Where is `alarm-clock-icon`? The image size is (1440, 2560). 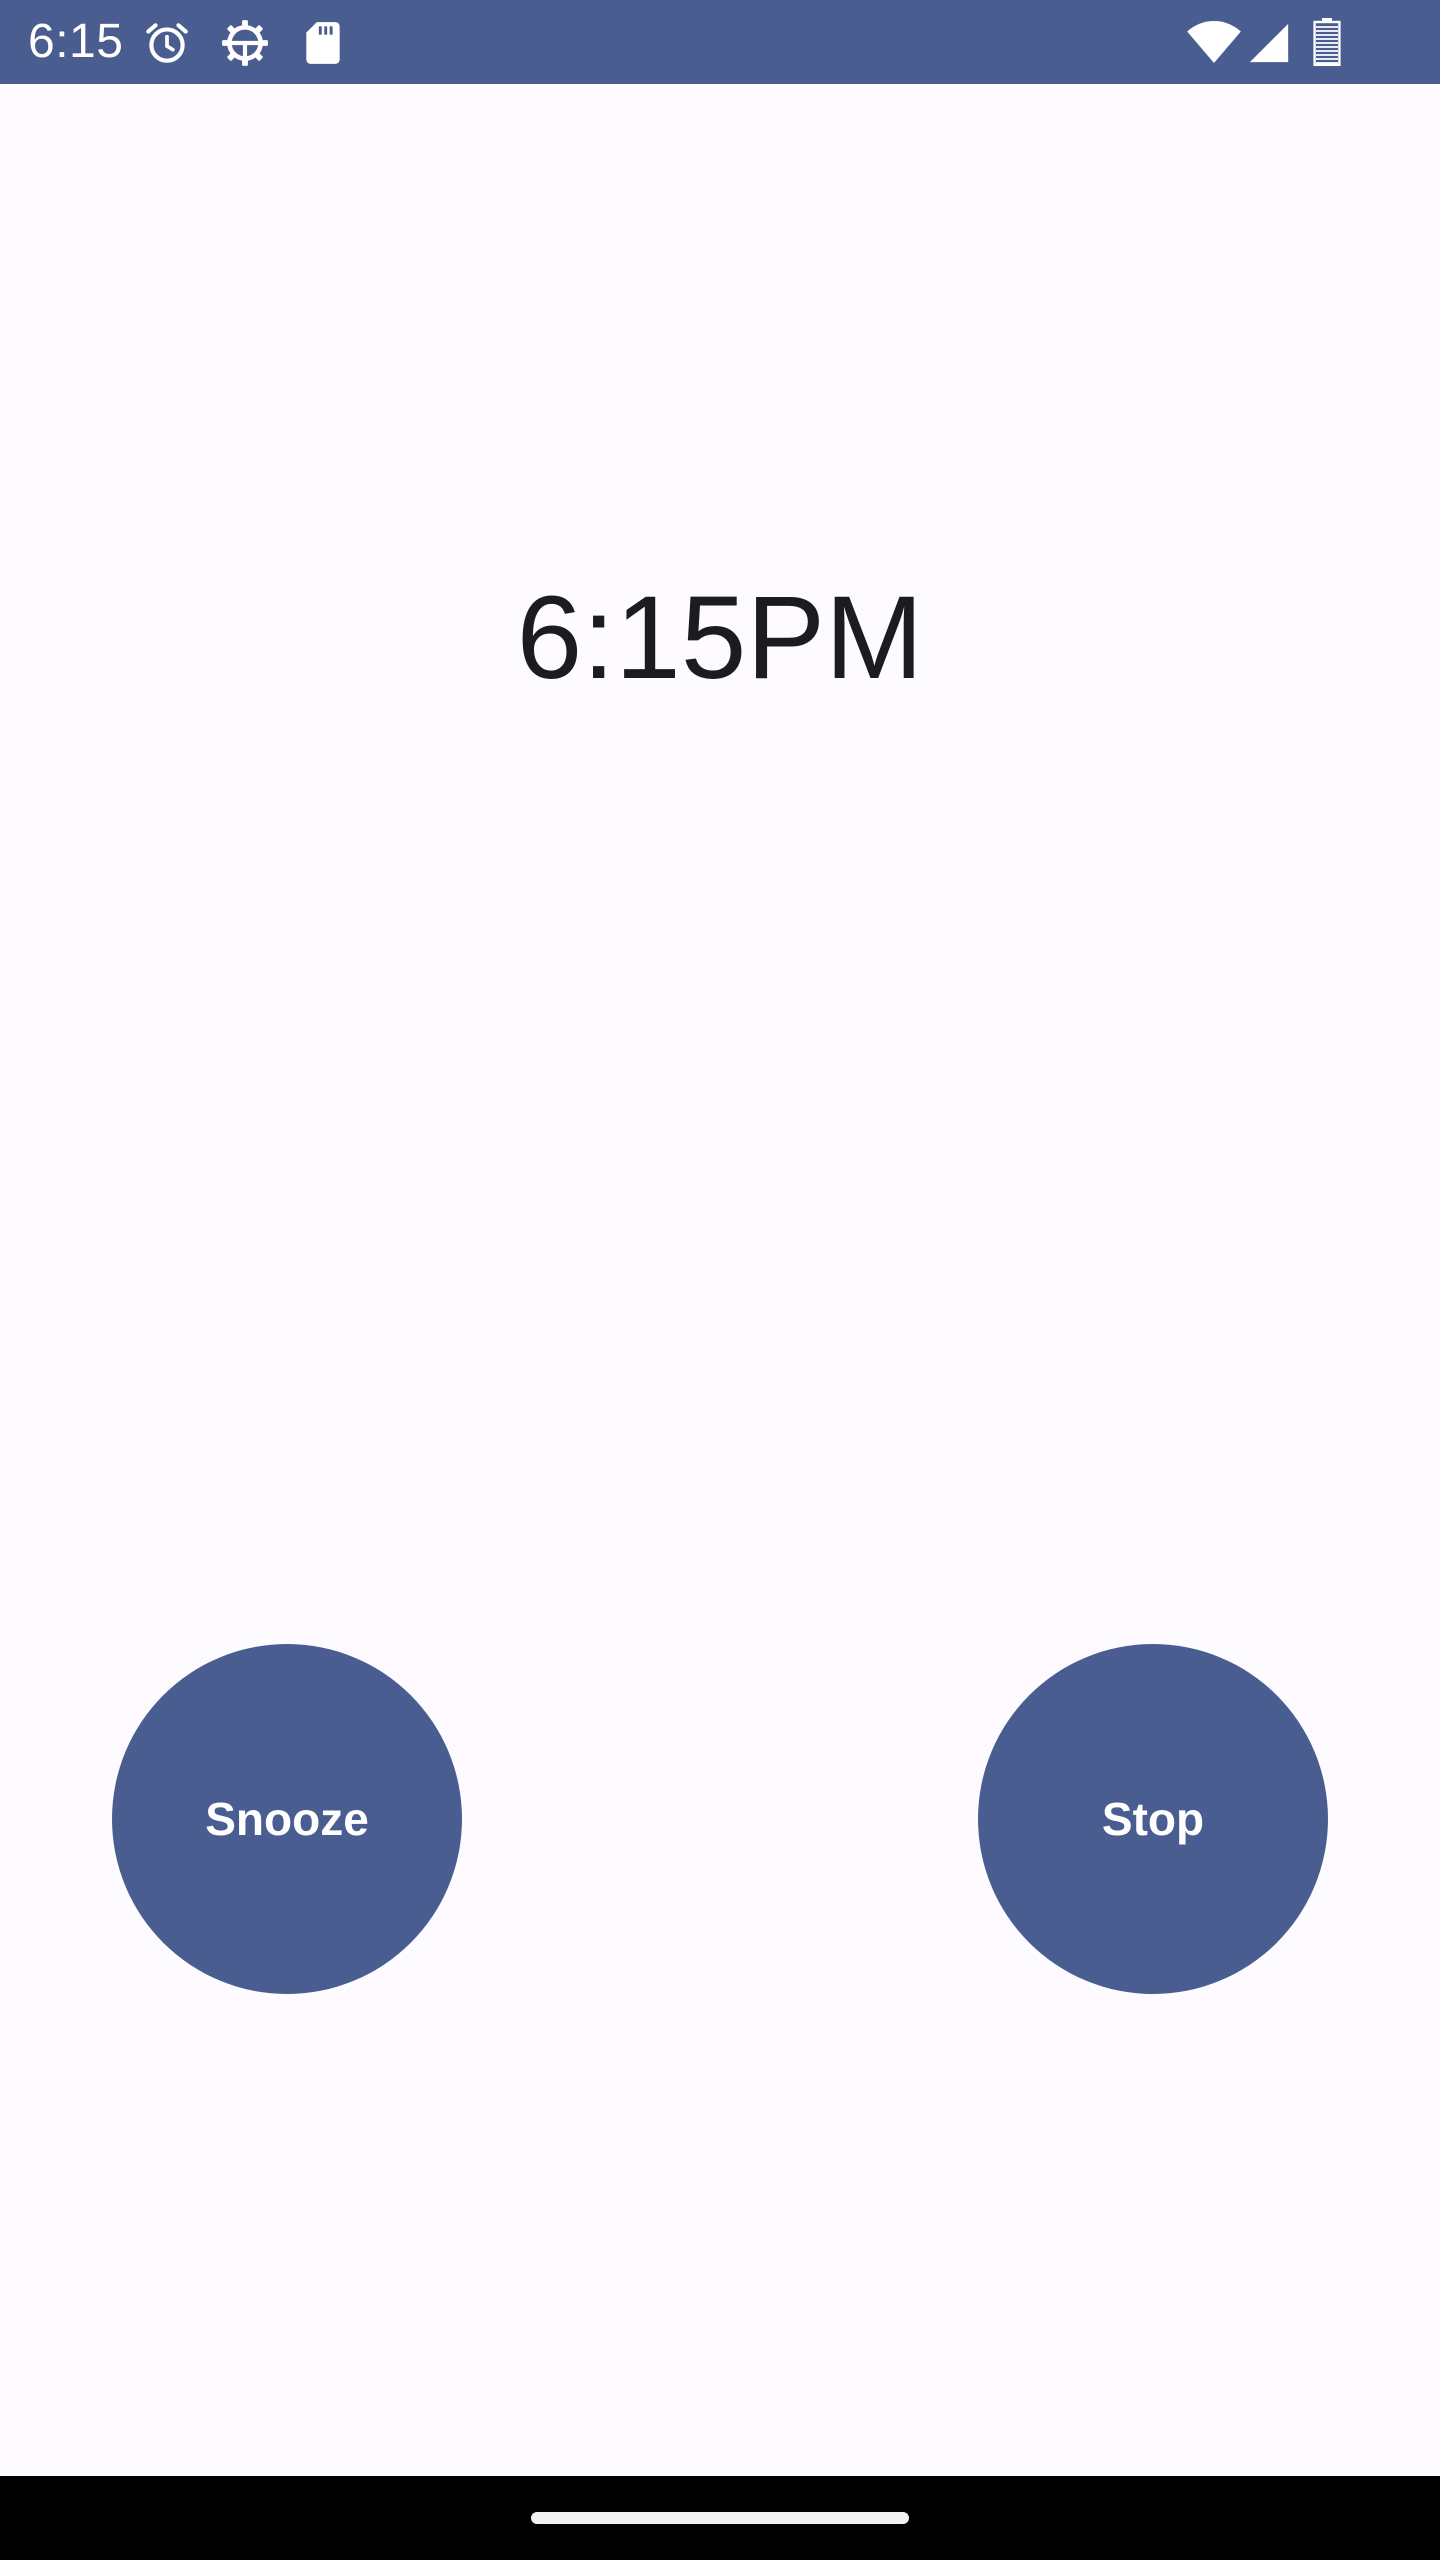 alarm-clock-icon is located at coordinates (167, 43).